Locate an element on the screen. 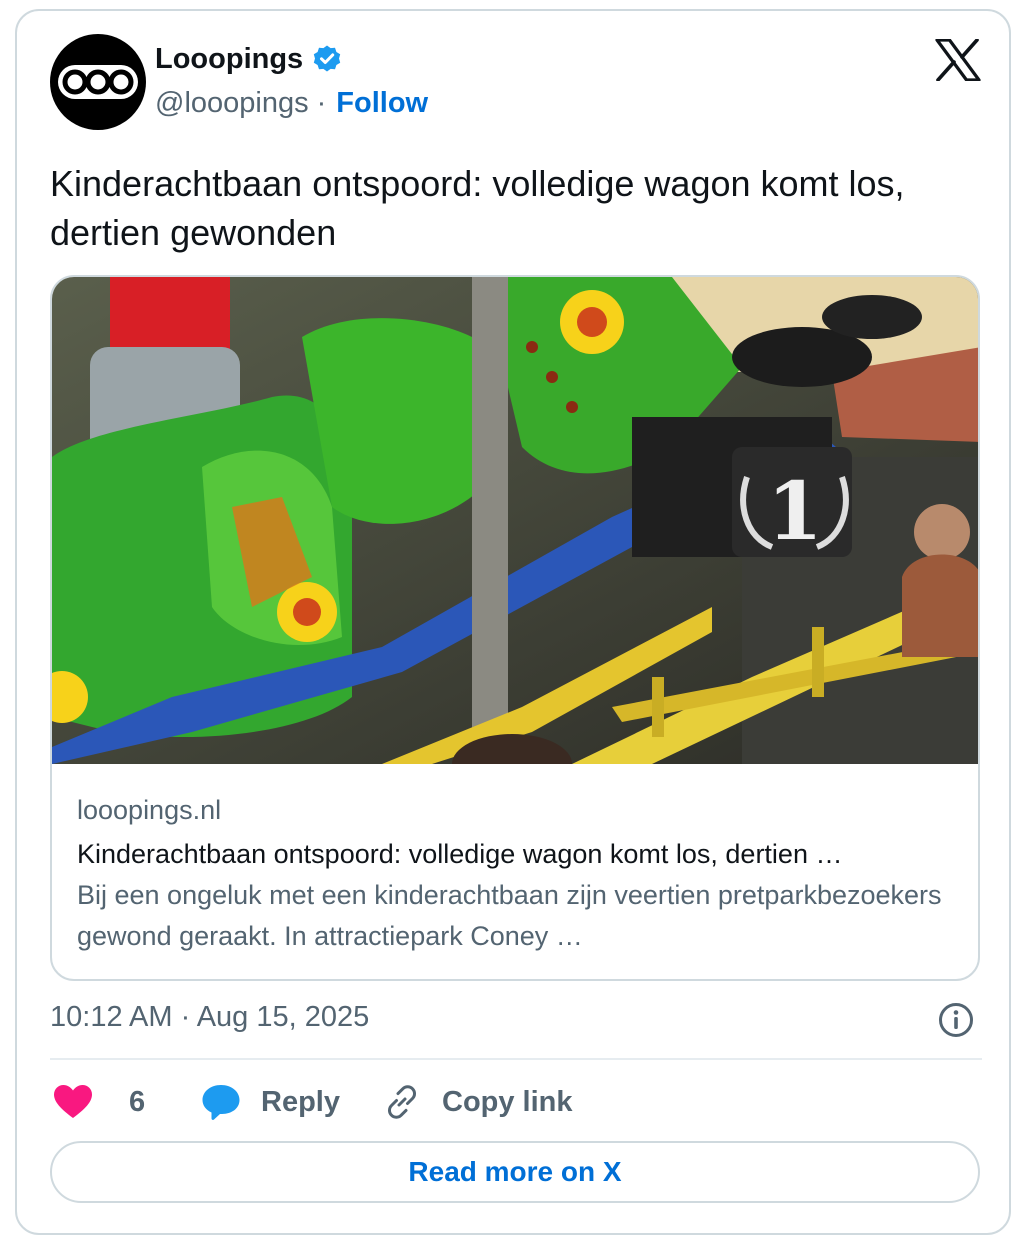 The height and width of the screenshot is (1240, 1016). three-circles-logo-icon is located at coordinates (98, 82).